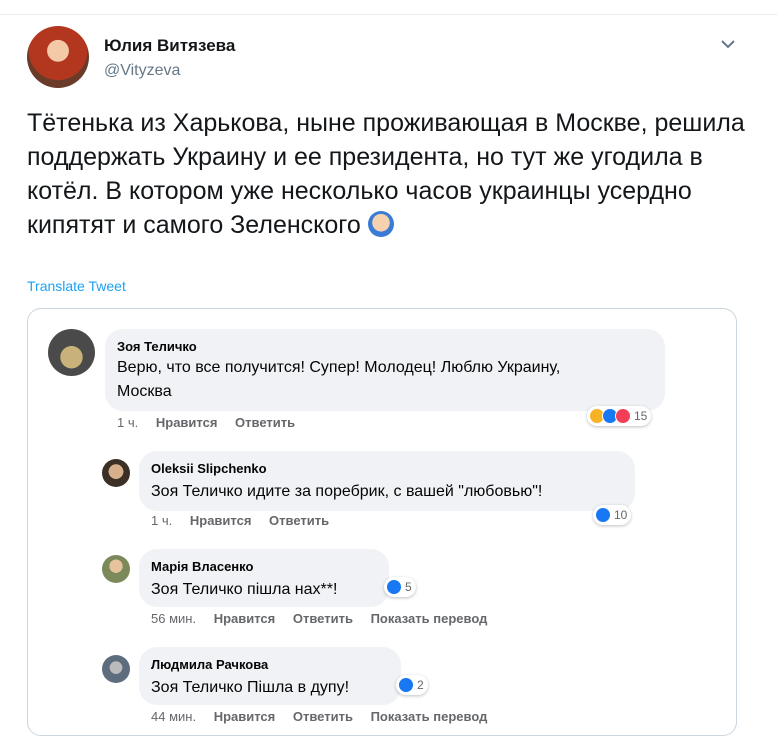 The width and height of the screenshot is (777, 749). What do you see at coordinates (173, 716) in the screenshot?
I see `comment-time: 44 мин.` at bounding box center [173, 716].